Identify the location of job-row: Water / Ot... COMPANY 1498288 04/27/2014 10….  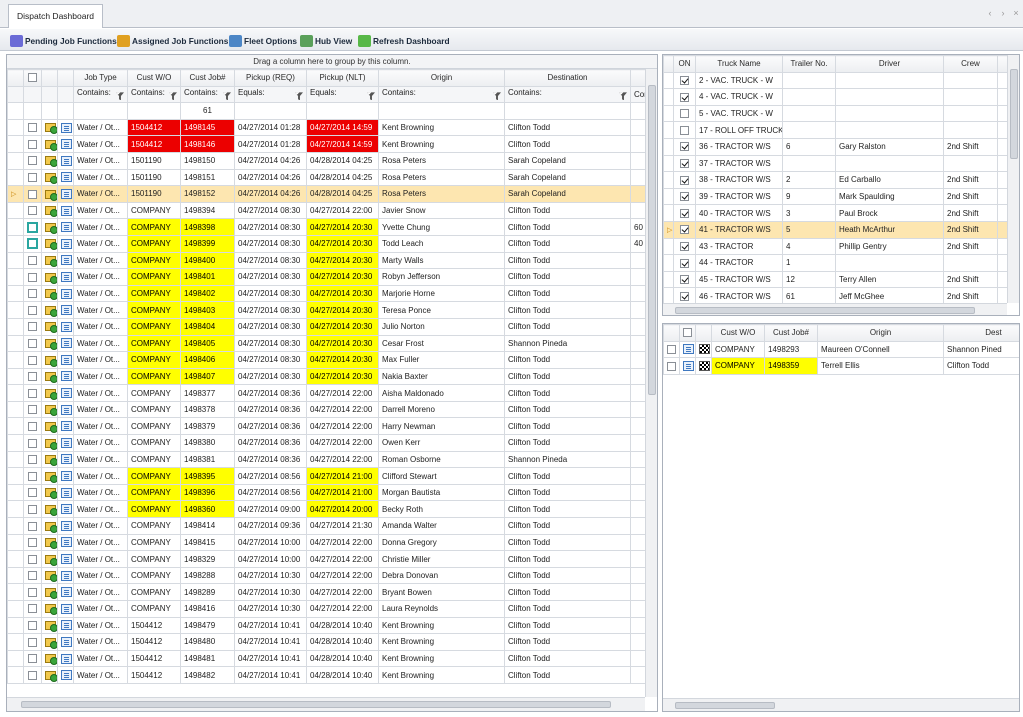
(326, 575).